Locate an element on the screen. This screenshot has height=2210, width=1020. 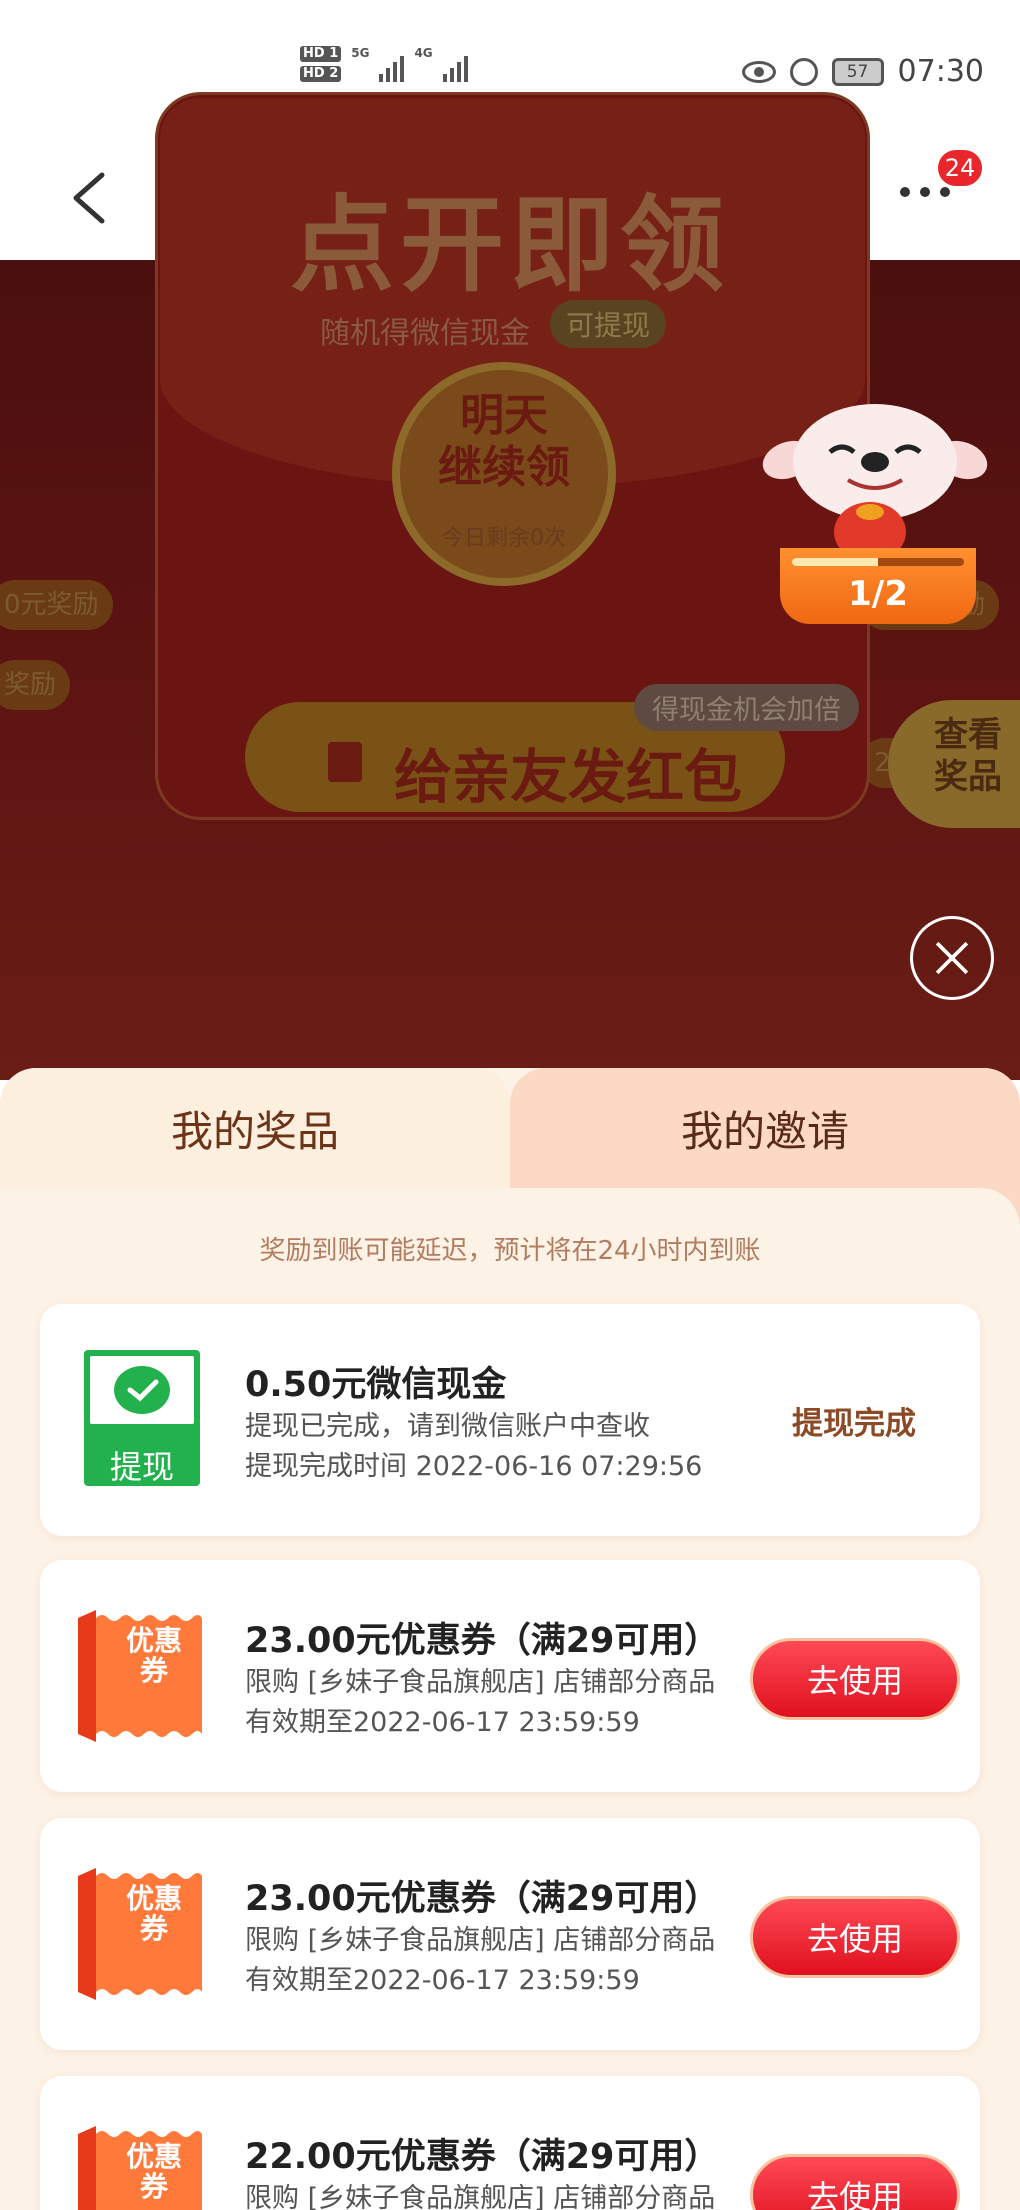
withdraw-status: 提现完成 is located at coordinates (854, 1424).